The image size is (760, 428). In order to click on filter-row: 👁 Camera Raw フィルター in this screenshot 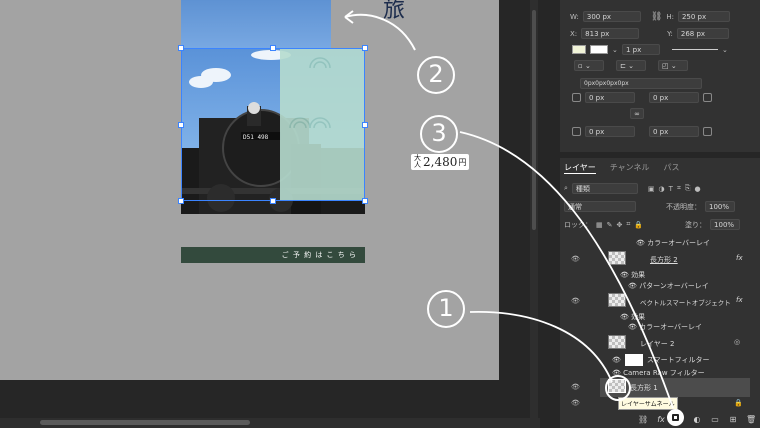, I will do `click(658, 373)`.